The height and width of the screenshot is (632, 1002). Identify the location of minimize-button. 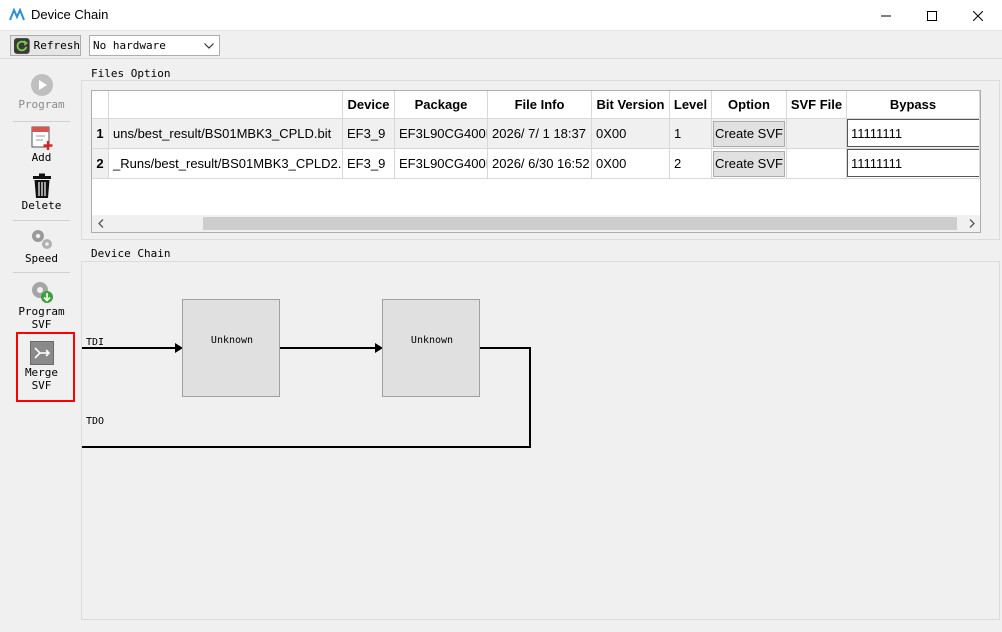
(886, 15).